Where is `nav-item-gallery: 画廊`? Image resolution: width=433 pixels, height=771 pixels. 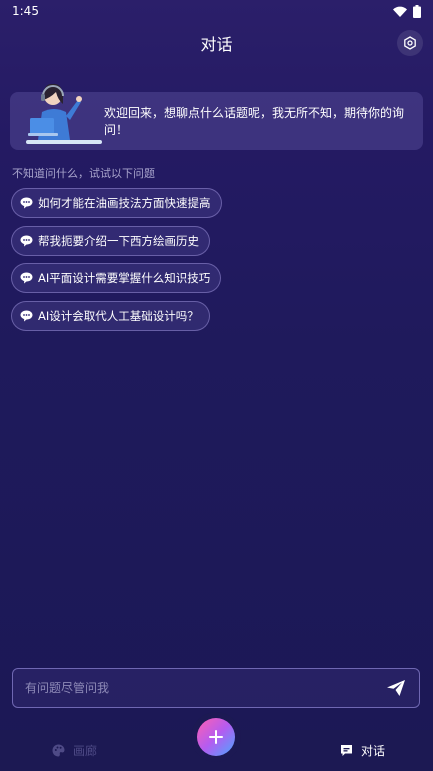
nav-item-gallery: 画廊 is located at coordinates (74, 750).